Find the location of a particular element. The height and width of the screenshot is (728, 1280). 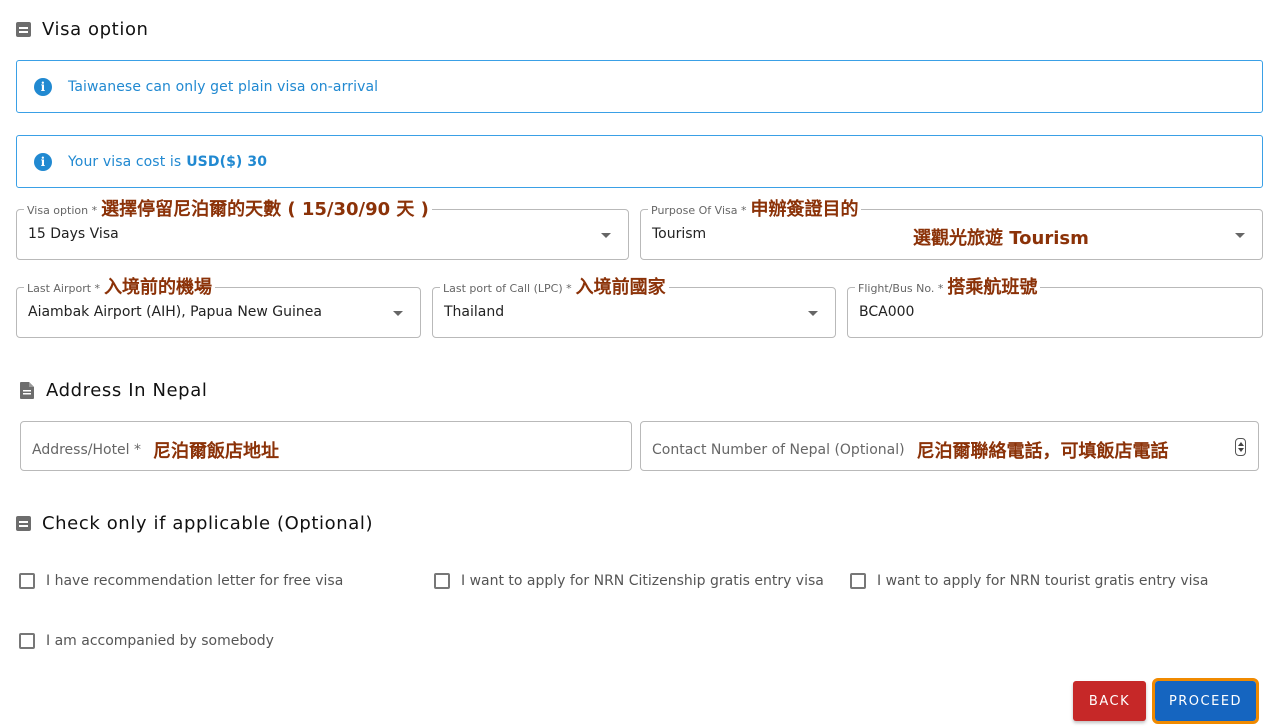

optional-heading: Check only if applicable (Optional) is located at coordinates (194, 523).